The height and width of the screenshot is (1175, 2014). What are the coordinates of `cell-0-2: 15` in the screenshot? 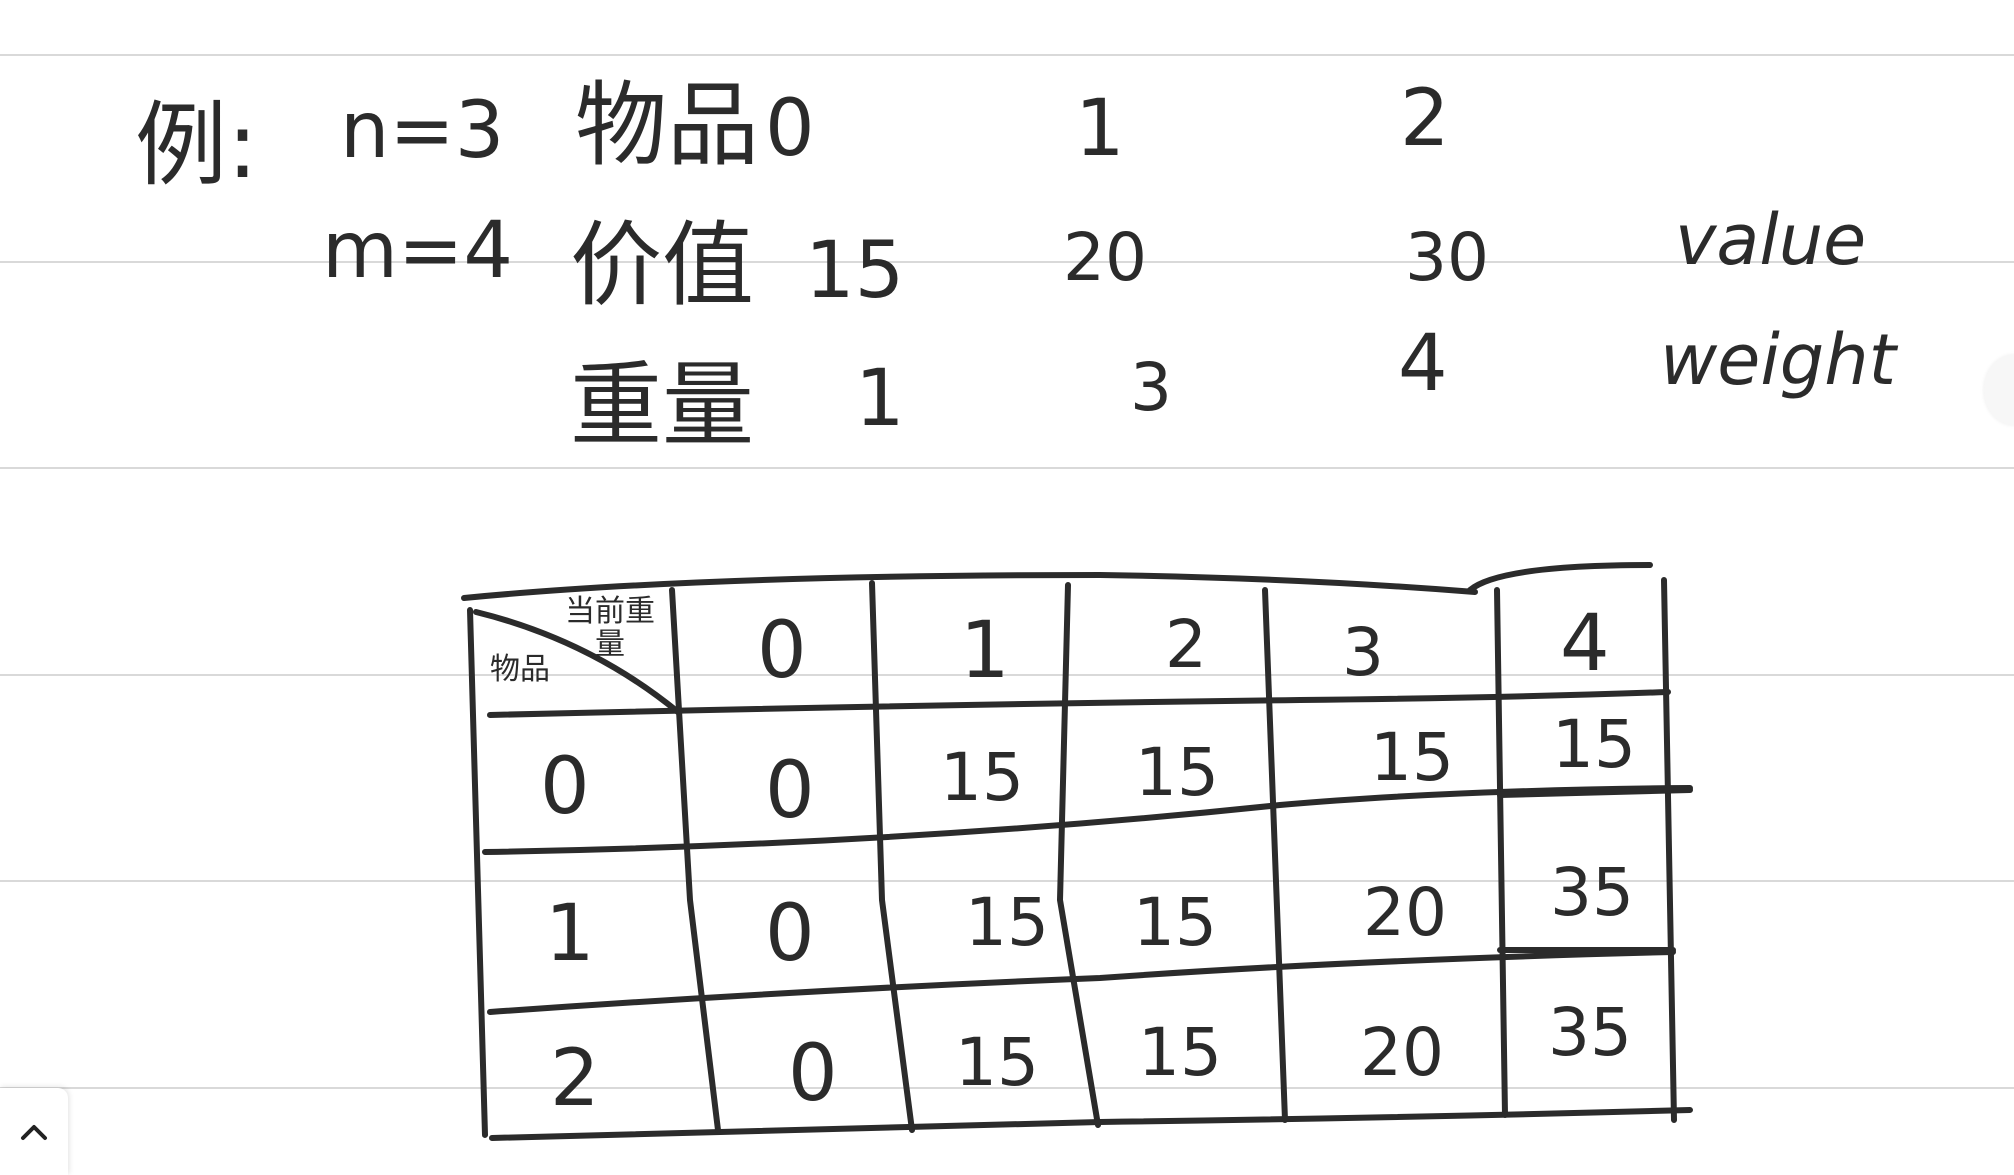 It's located at (1177, 772).